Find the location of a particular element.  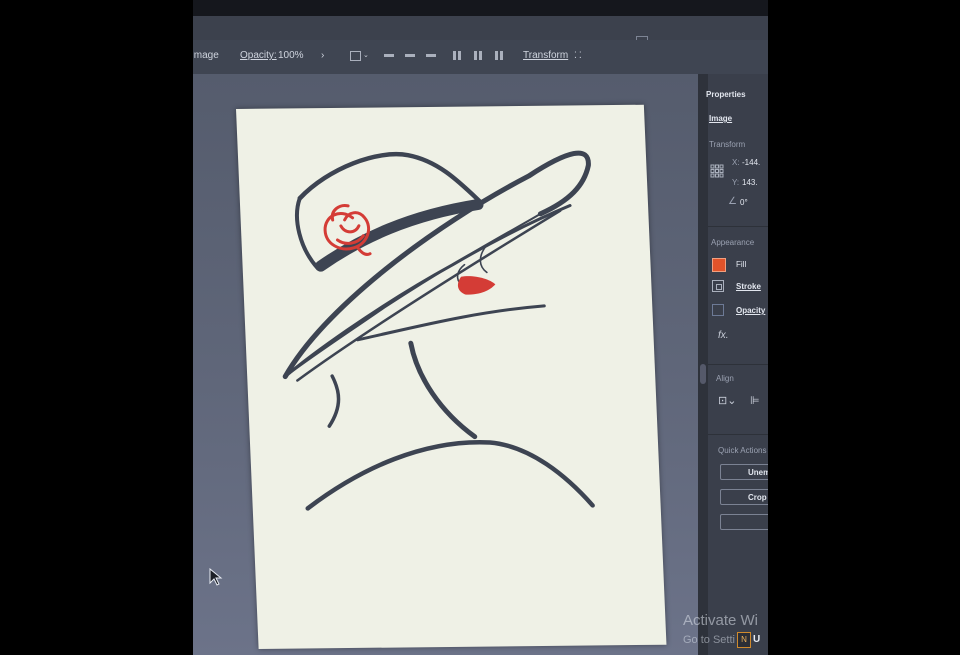

control-bar: Image Opacity: 100% › ⌄ Transform ⁚⁚ is located at coordinates (480, 57).